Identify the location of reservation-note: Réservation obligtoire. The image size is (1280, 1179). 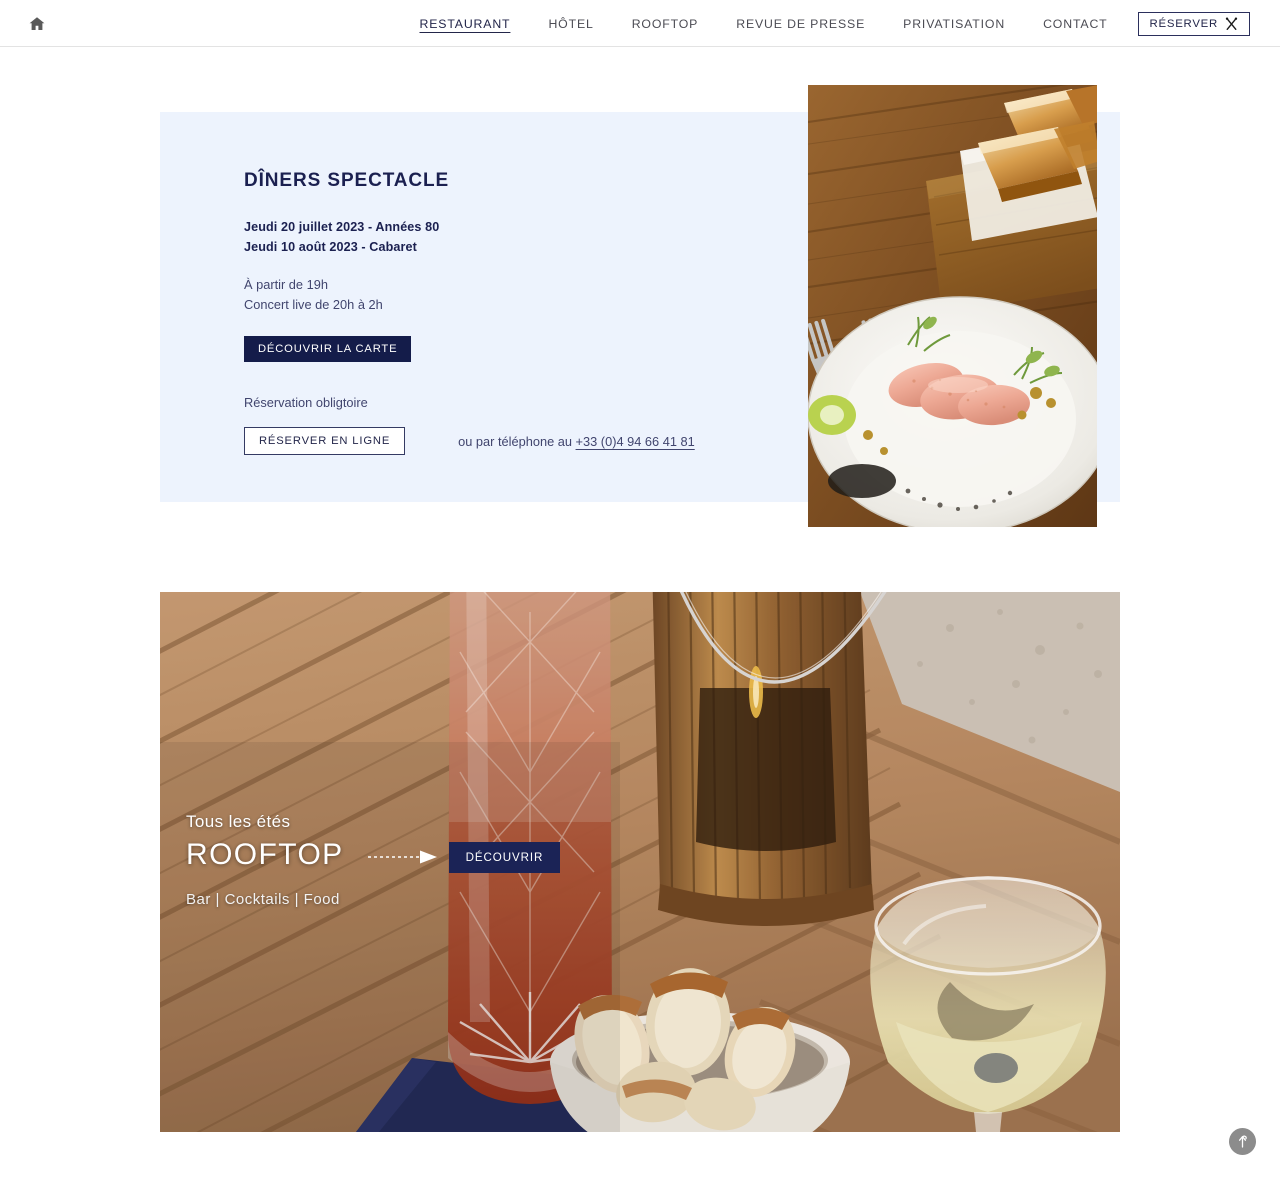
(306, 402).